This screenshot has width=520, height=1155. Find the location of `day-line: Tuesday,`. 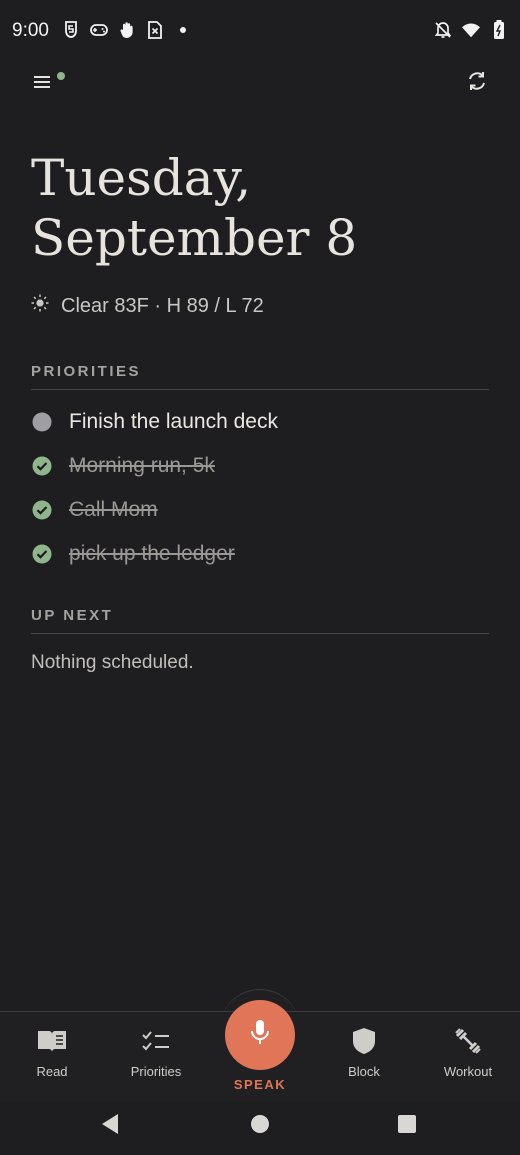

day-line: Tuesday, is located at coordinates (141, 178).